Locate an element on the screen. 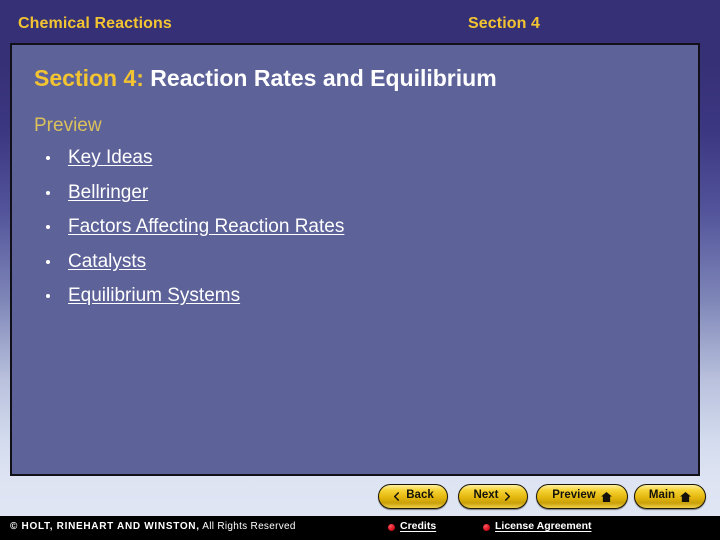 The image size is (720, 540). link-key-ideas: Key Ideas is located at coordinates (110, 157).